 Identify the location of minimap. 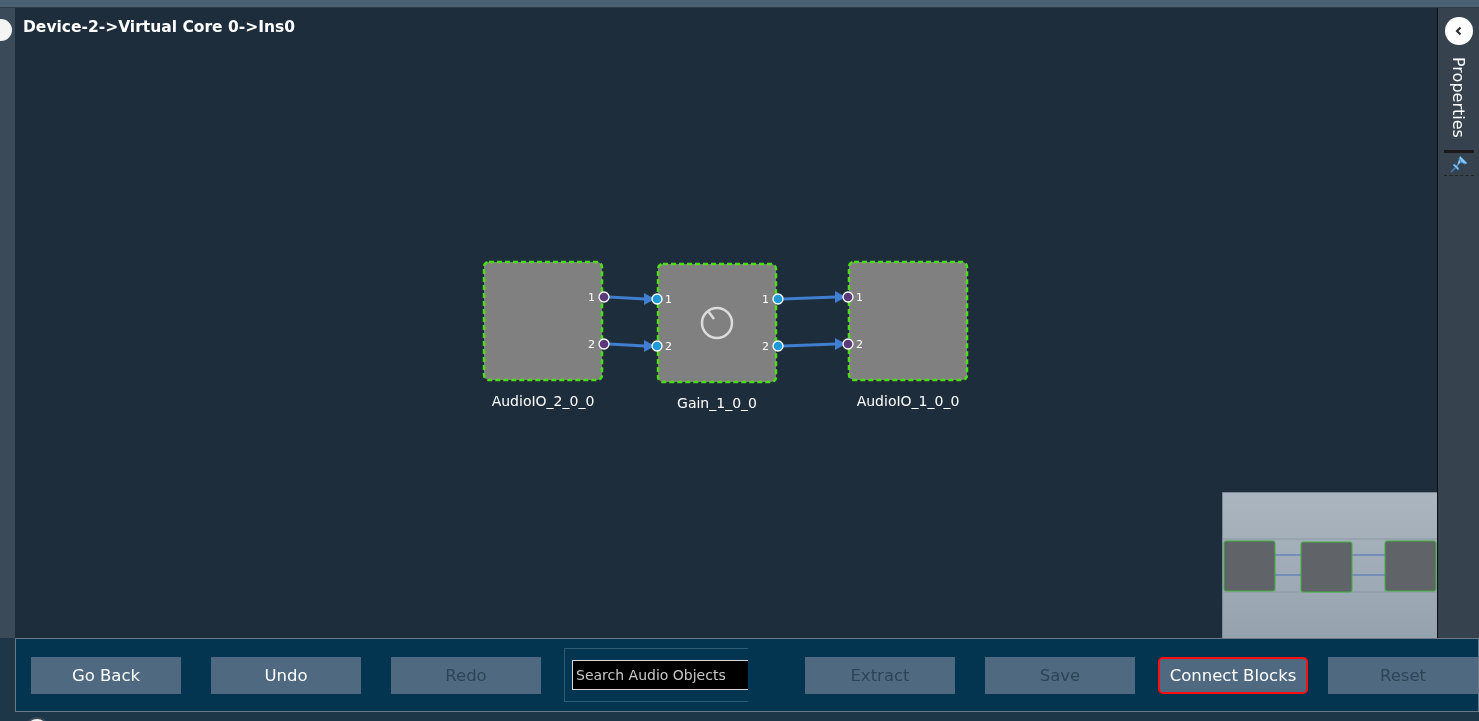
(1329, 565).